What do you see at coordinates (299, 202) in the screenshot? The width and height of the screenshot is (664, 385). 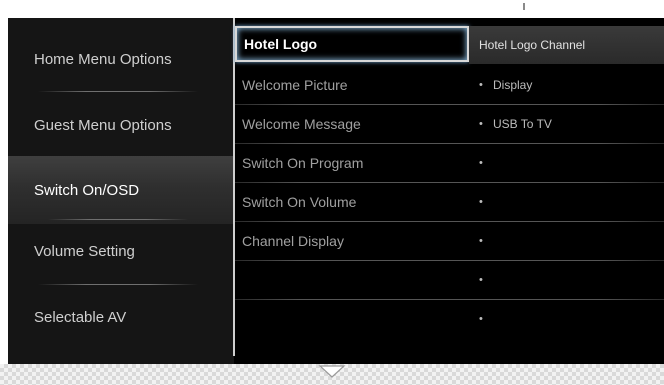 I see `submenu-item-label: Switch On Volume` at bounding box center [299, 202].